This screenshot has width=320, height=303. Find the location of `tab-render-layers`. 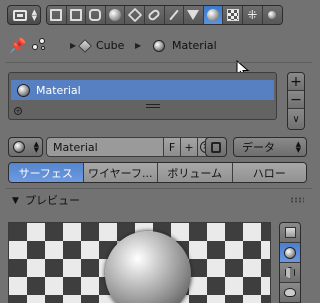

tab-render-layers is located at coordinates (76, 15).